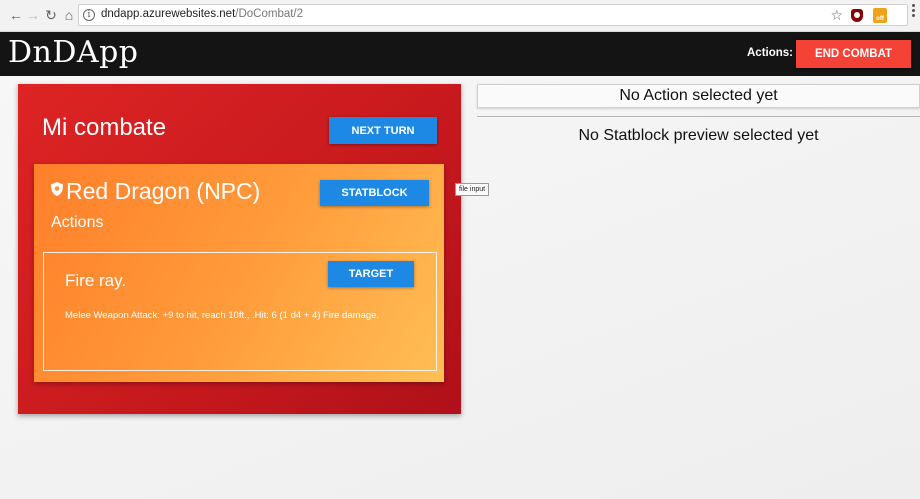 The width and height of the screenshot is (920, 499). I want to click on target-button: TARGET, so click(371, 274).